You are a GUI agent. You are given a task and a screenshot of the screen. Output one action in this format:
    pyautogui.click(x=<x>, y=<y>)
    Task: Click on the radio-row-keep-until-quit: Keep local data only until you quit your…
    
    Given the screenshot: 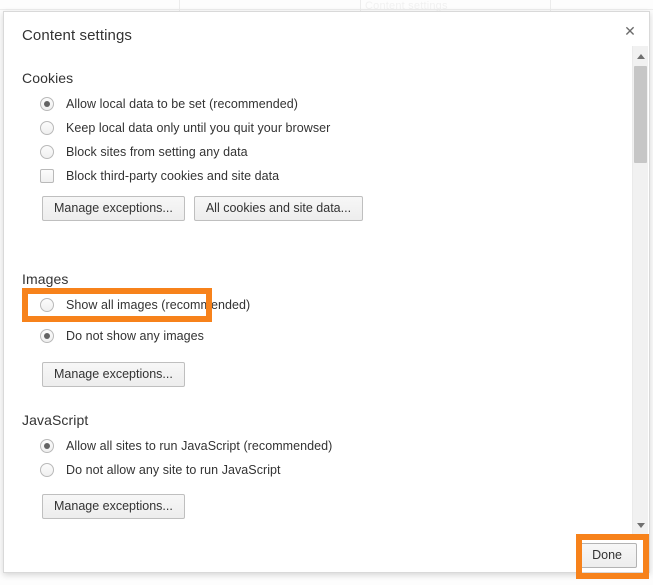 What is the action you would take?
    pyautogui.click(x=320, y=128)
    